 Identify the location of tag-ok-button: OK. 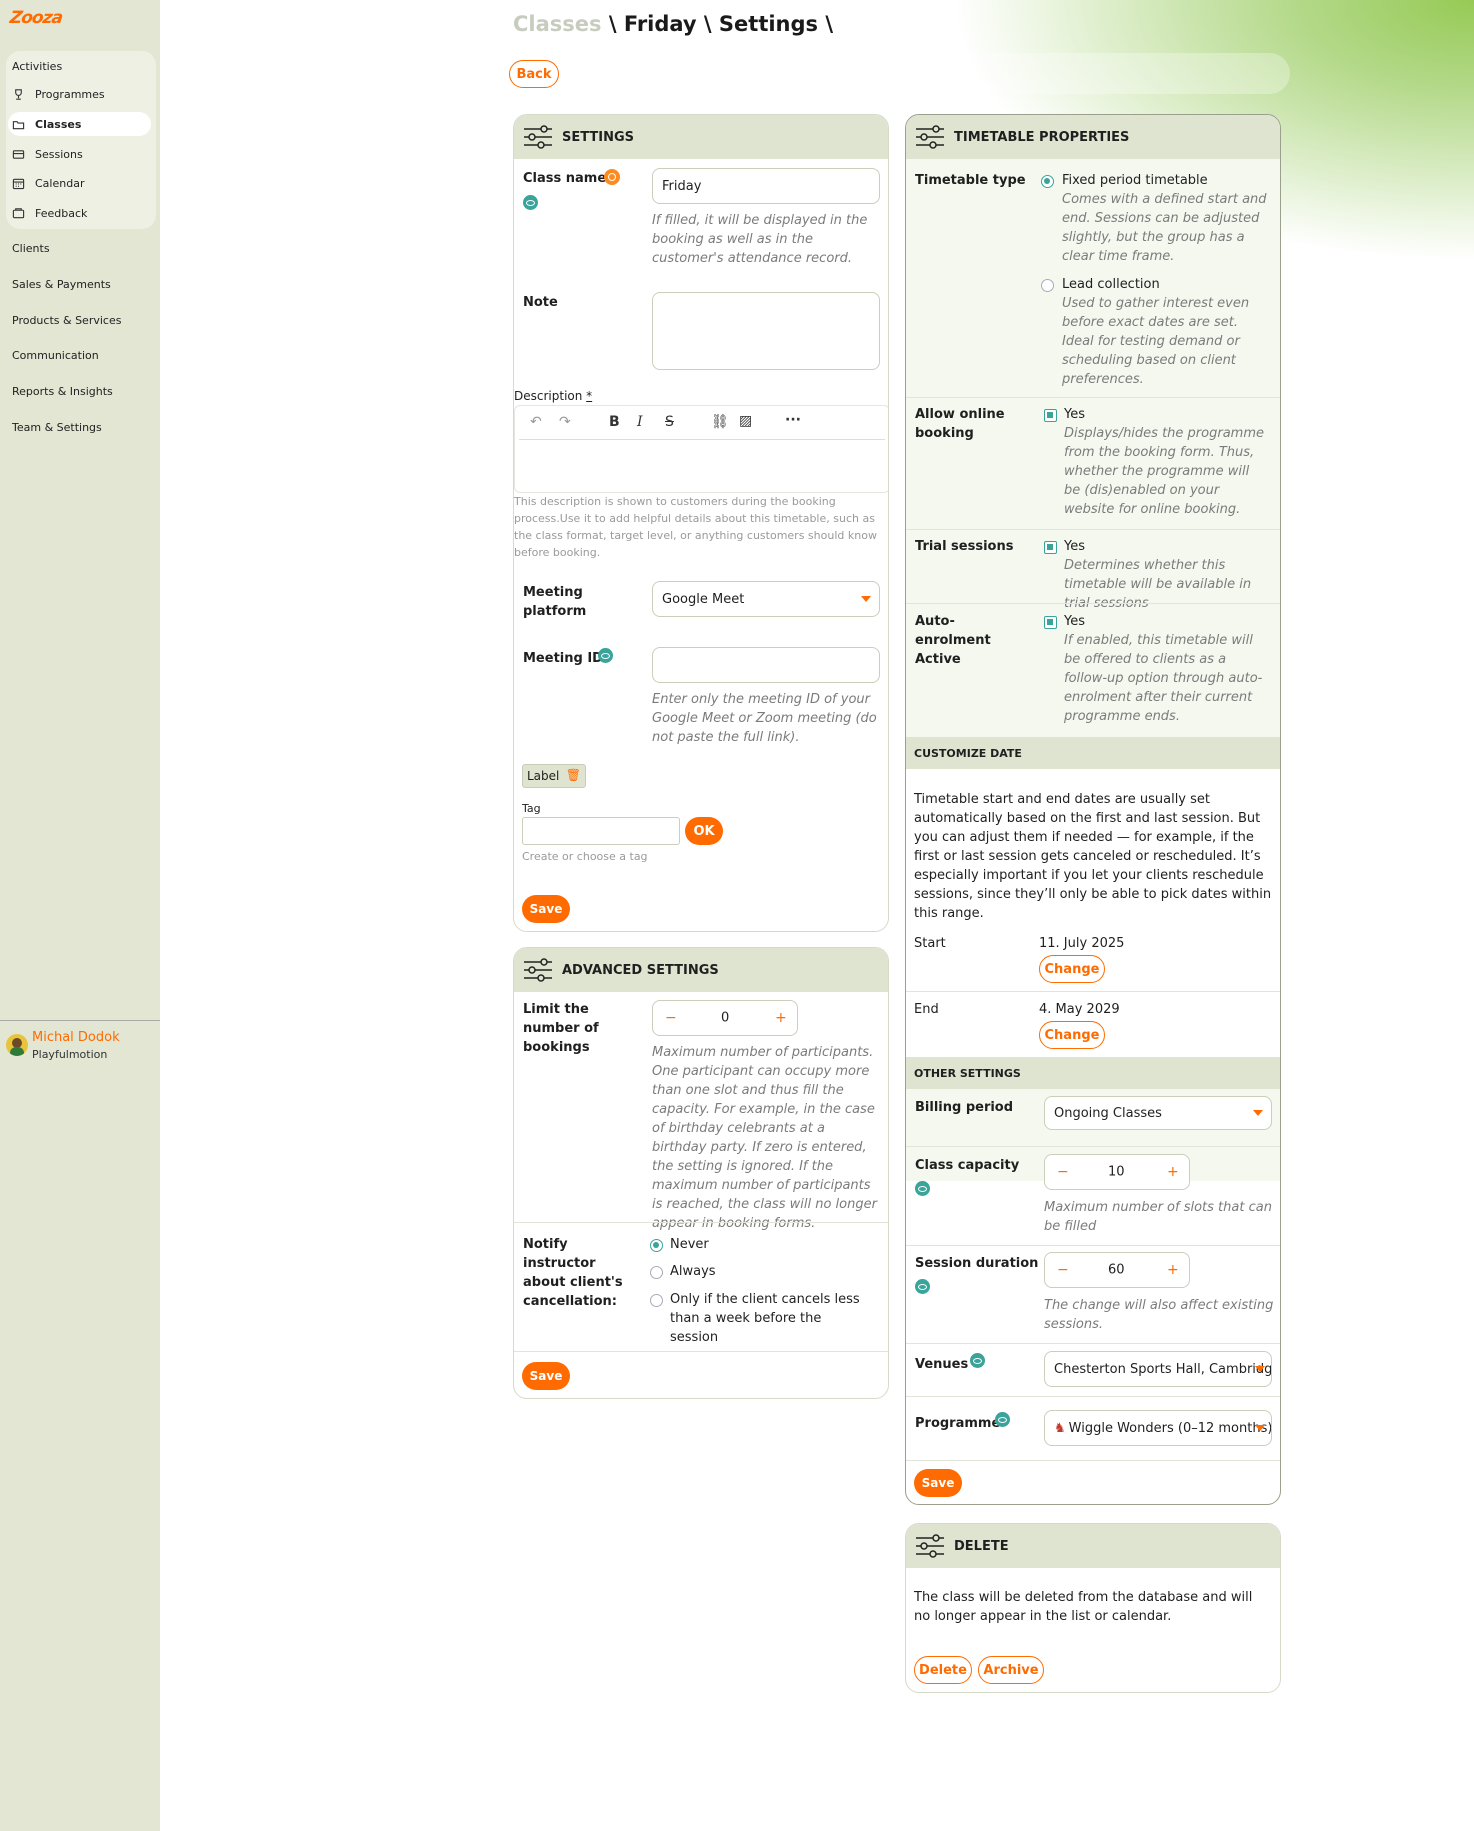
(704, 831).